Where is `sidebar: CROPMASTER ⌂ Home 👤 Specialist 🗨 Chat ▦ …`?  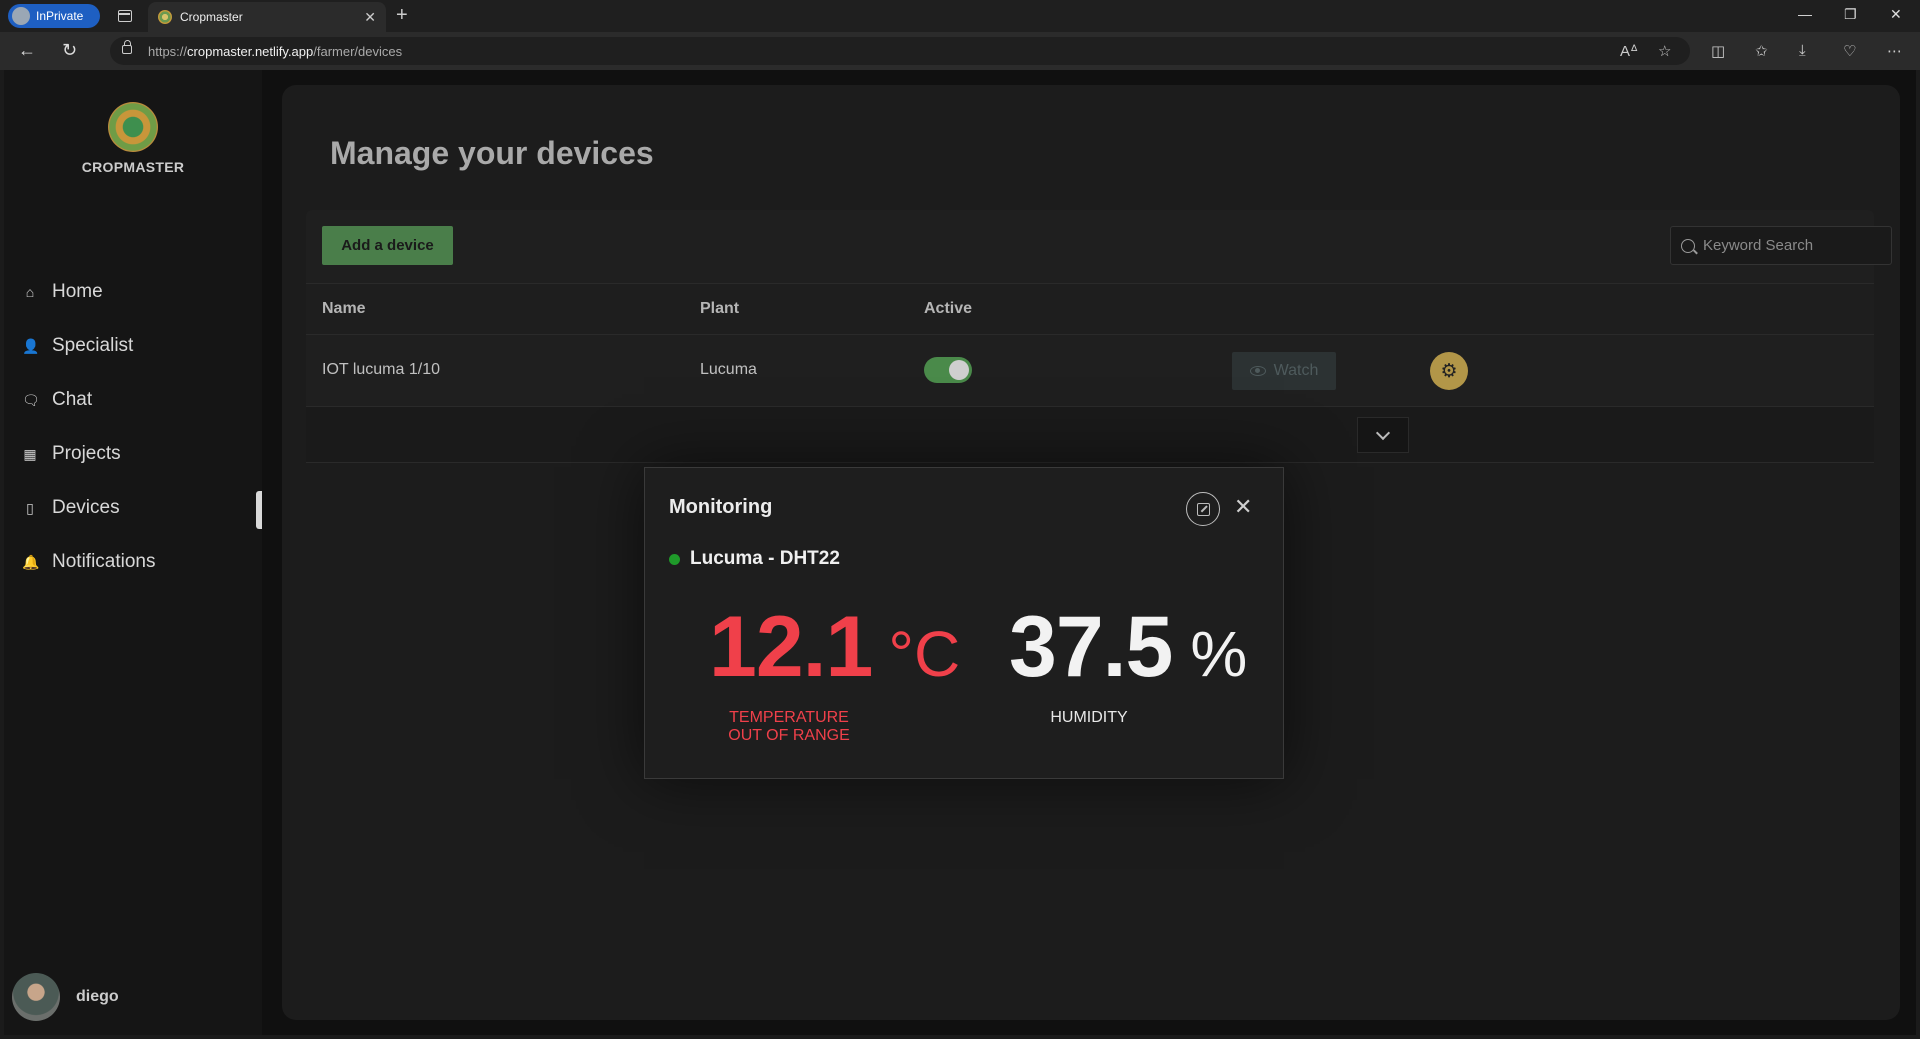 sidebar: CROPMASTER ⌂ Home 👤 Specialist 🗨 Chat ▦ … is located at coordinates (133, 552).